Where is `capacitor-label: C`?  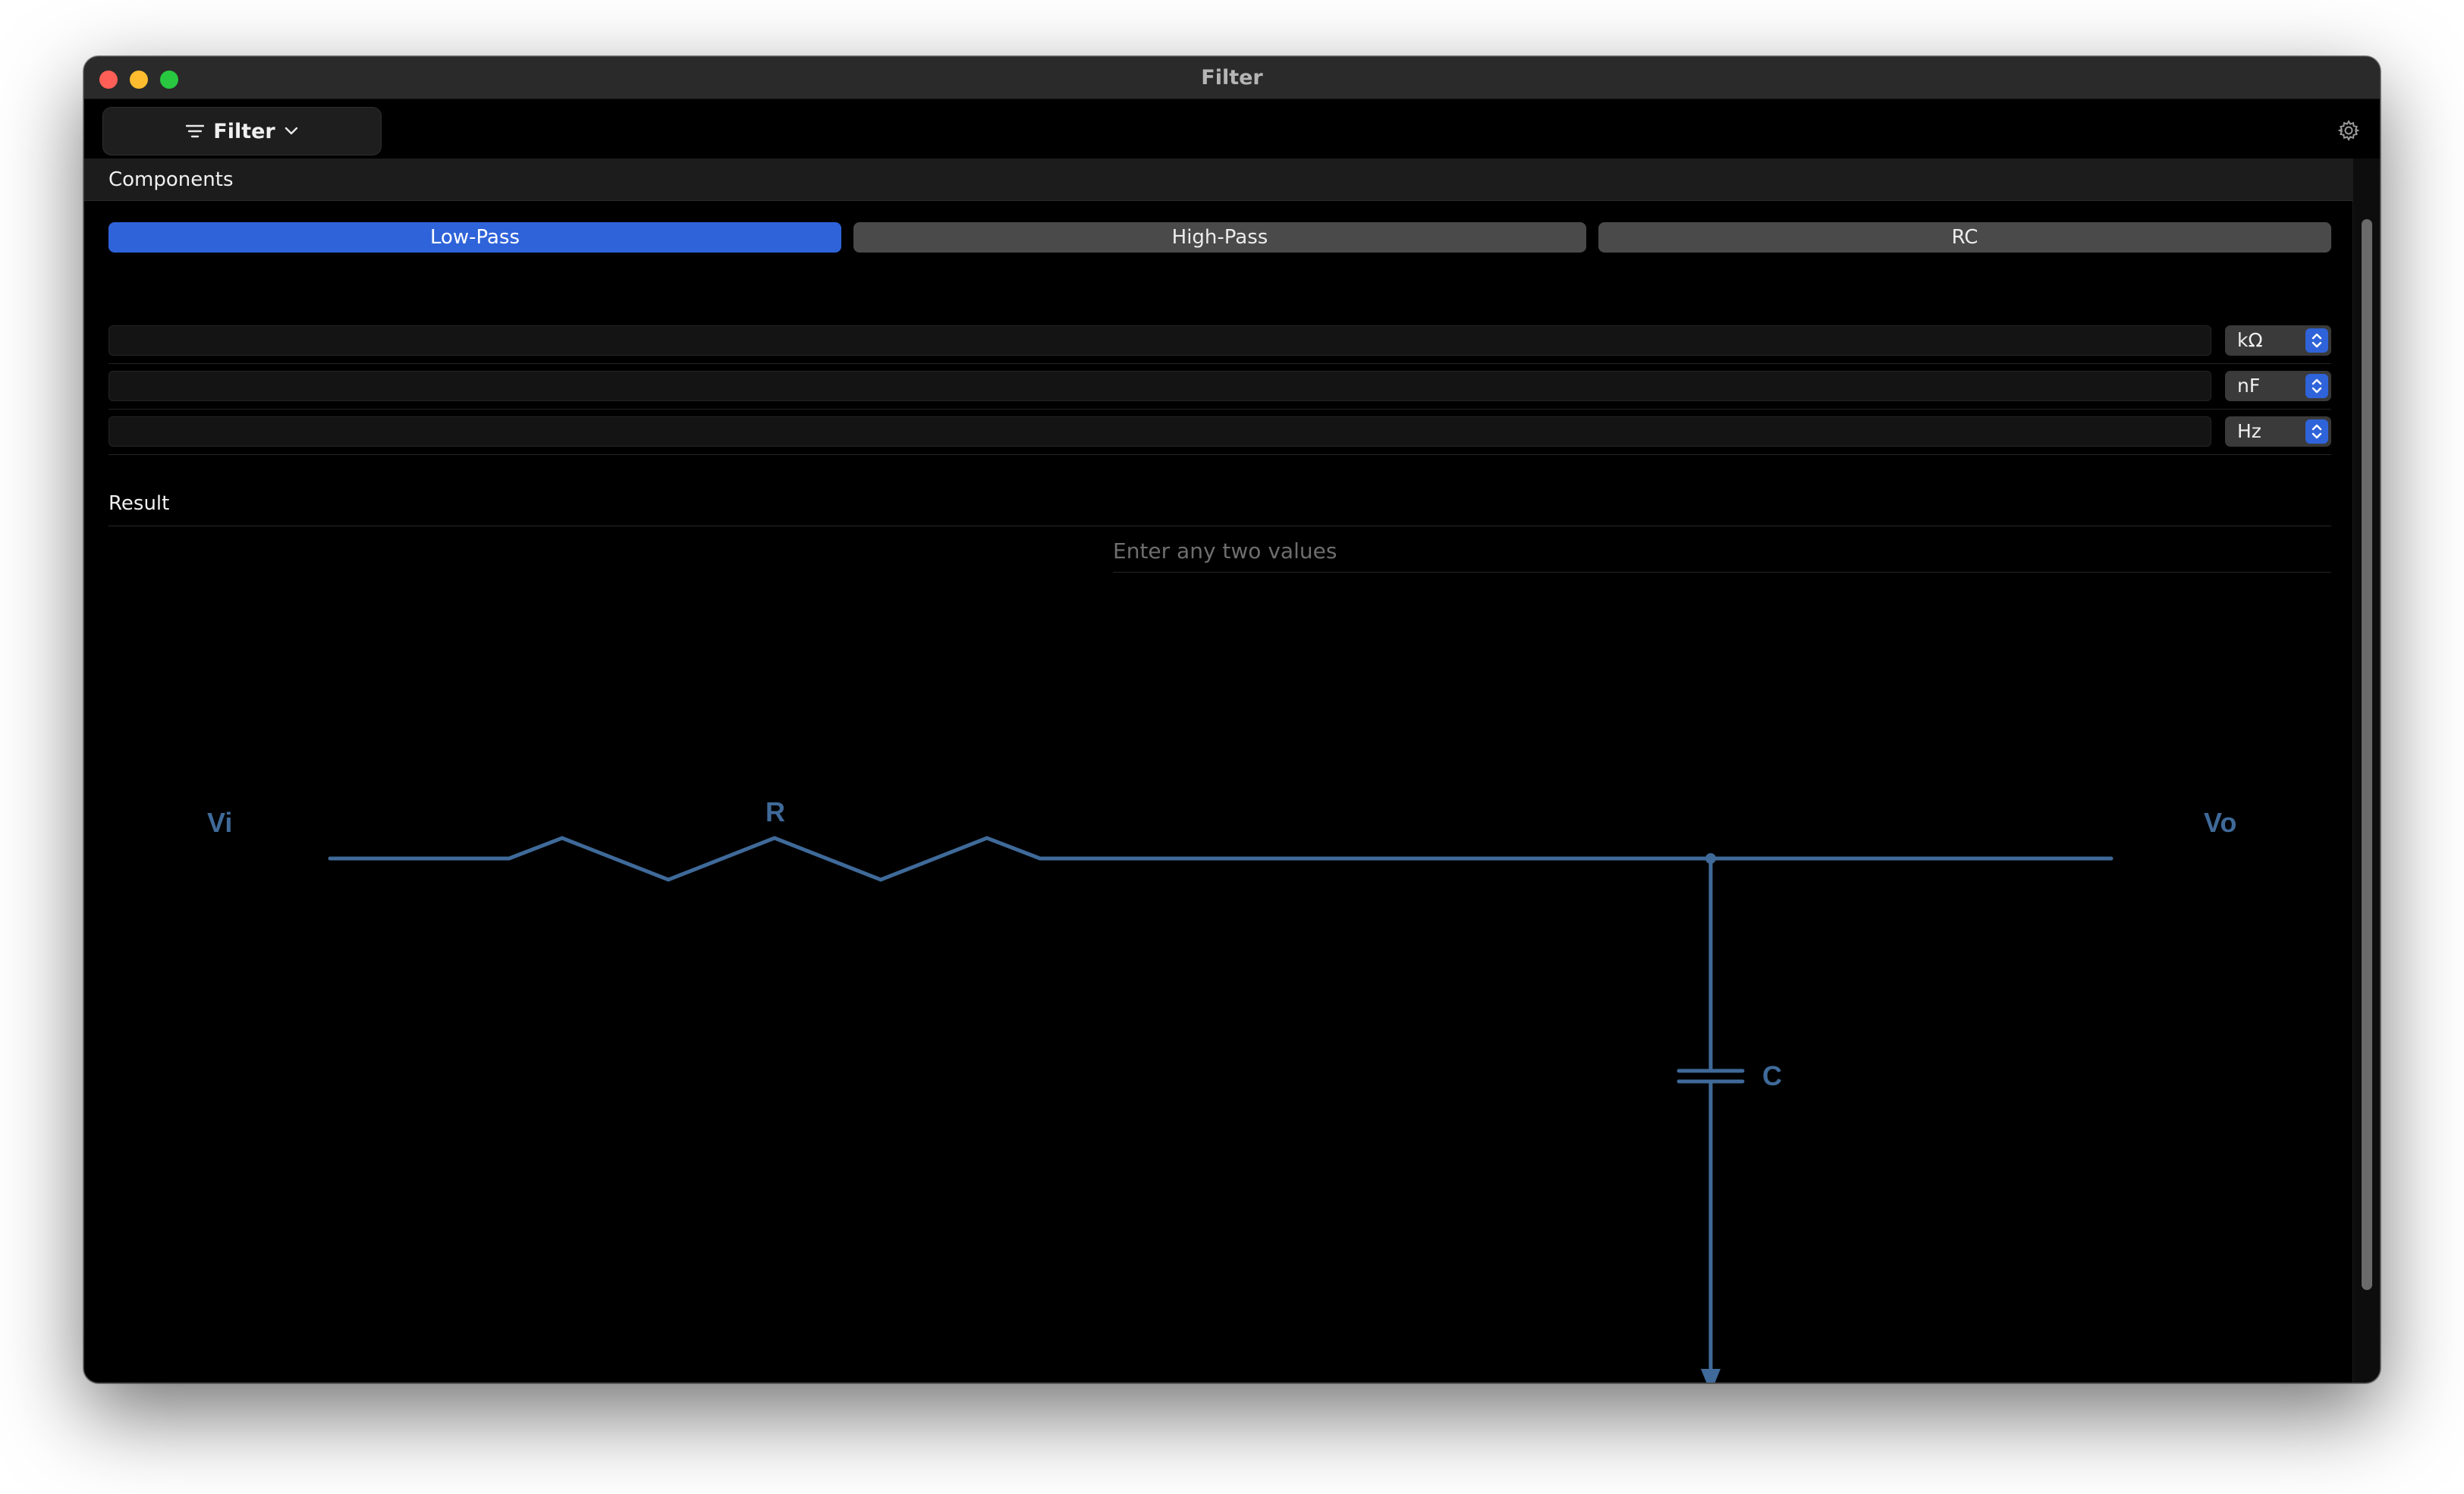 capacitor-label: C is located at coordinates (1772, 1075).